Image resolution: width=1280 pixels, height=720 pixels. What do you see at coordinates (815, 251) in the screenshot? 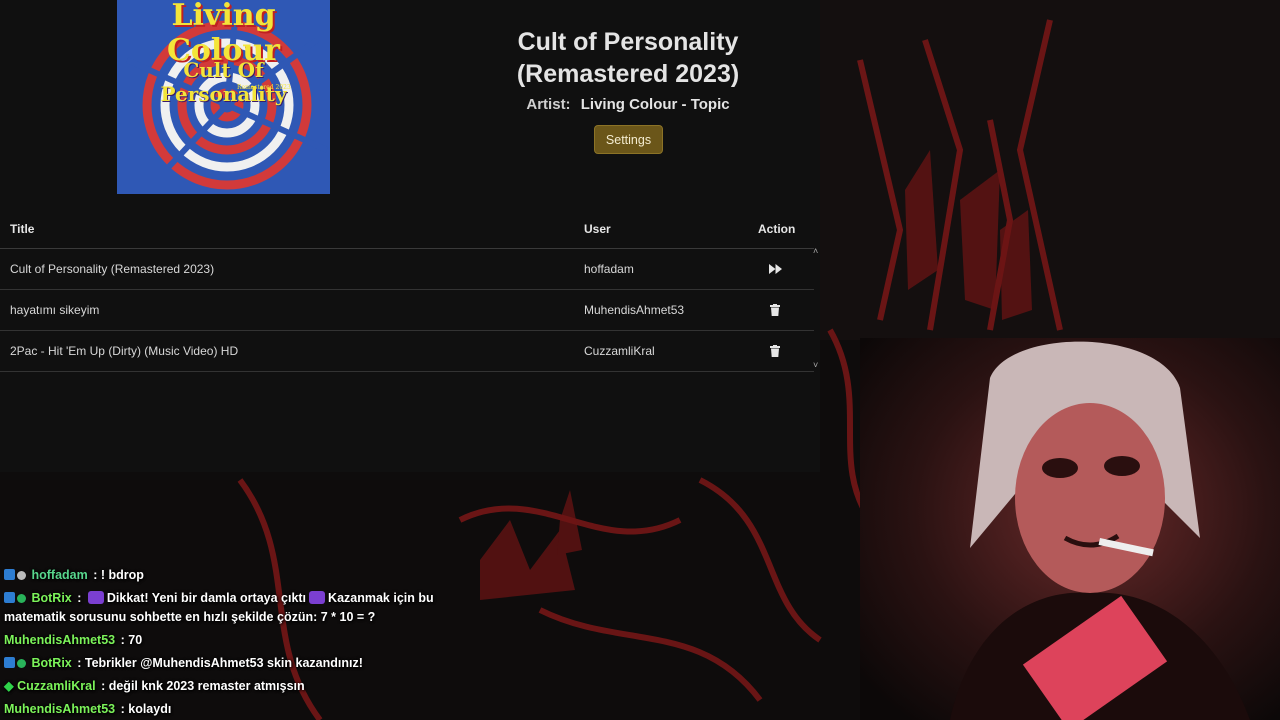
I see `scroll-up-arrow: ˄` at bounding box center [815, 251].